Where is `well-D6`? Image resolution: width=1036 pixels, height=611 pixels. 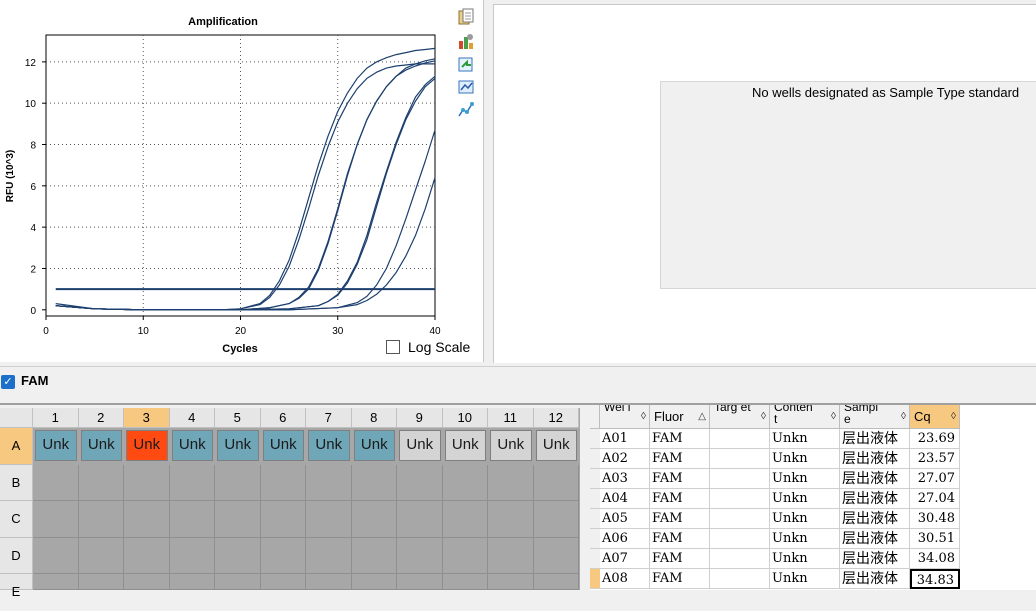
well-D6 is located at coordinates (283, 555).